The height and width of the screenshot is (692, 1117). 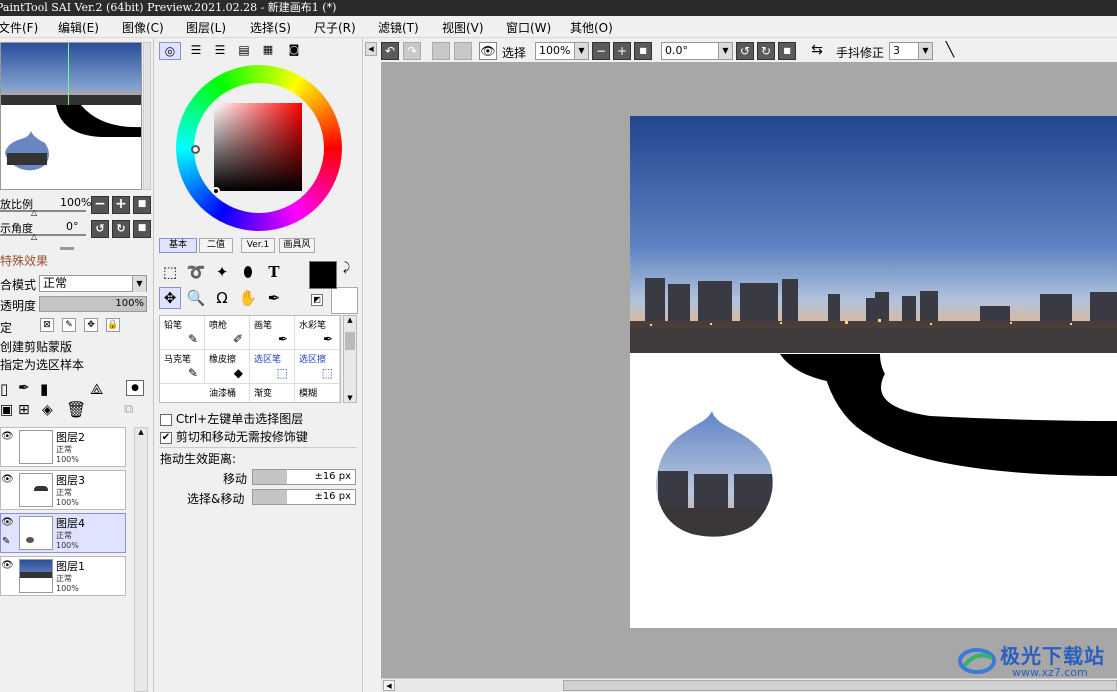 What do you see at coordinates (216, 245) in the screenshot?
I see `tab-binary: 二值` at bounding box center [216, 245].